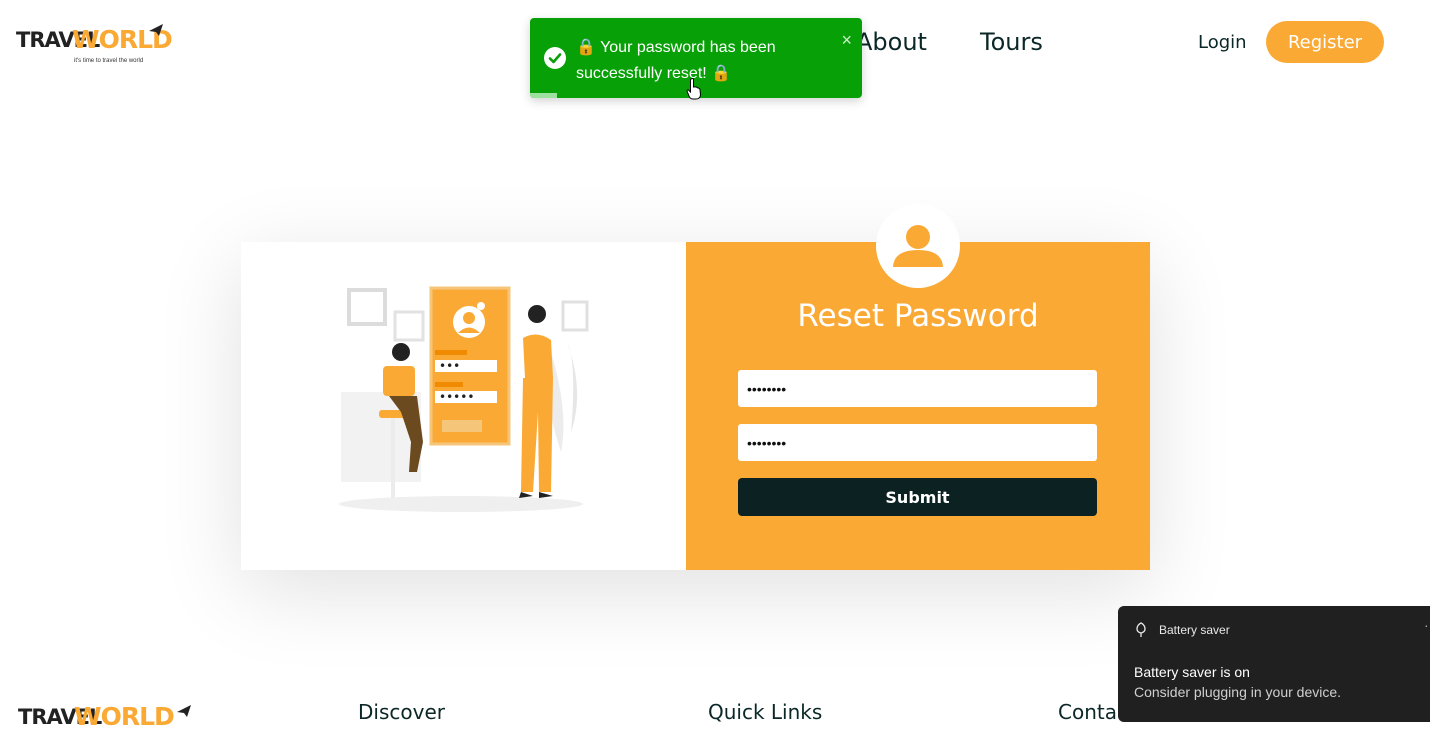 The image size is (1430, 733). What do you see at coordinates (1222, 42) in the screenshot?
I see `login-button: Login` at bounding box center [1222, 42].